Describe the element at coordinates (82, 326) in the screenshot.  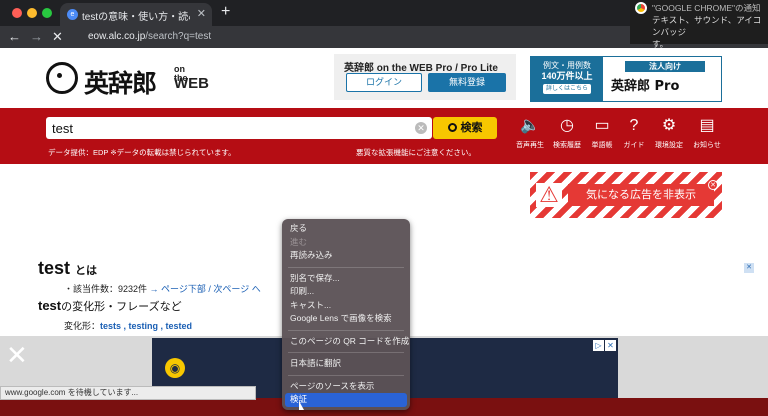
I see `forms-label: 変化形：` at that location.